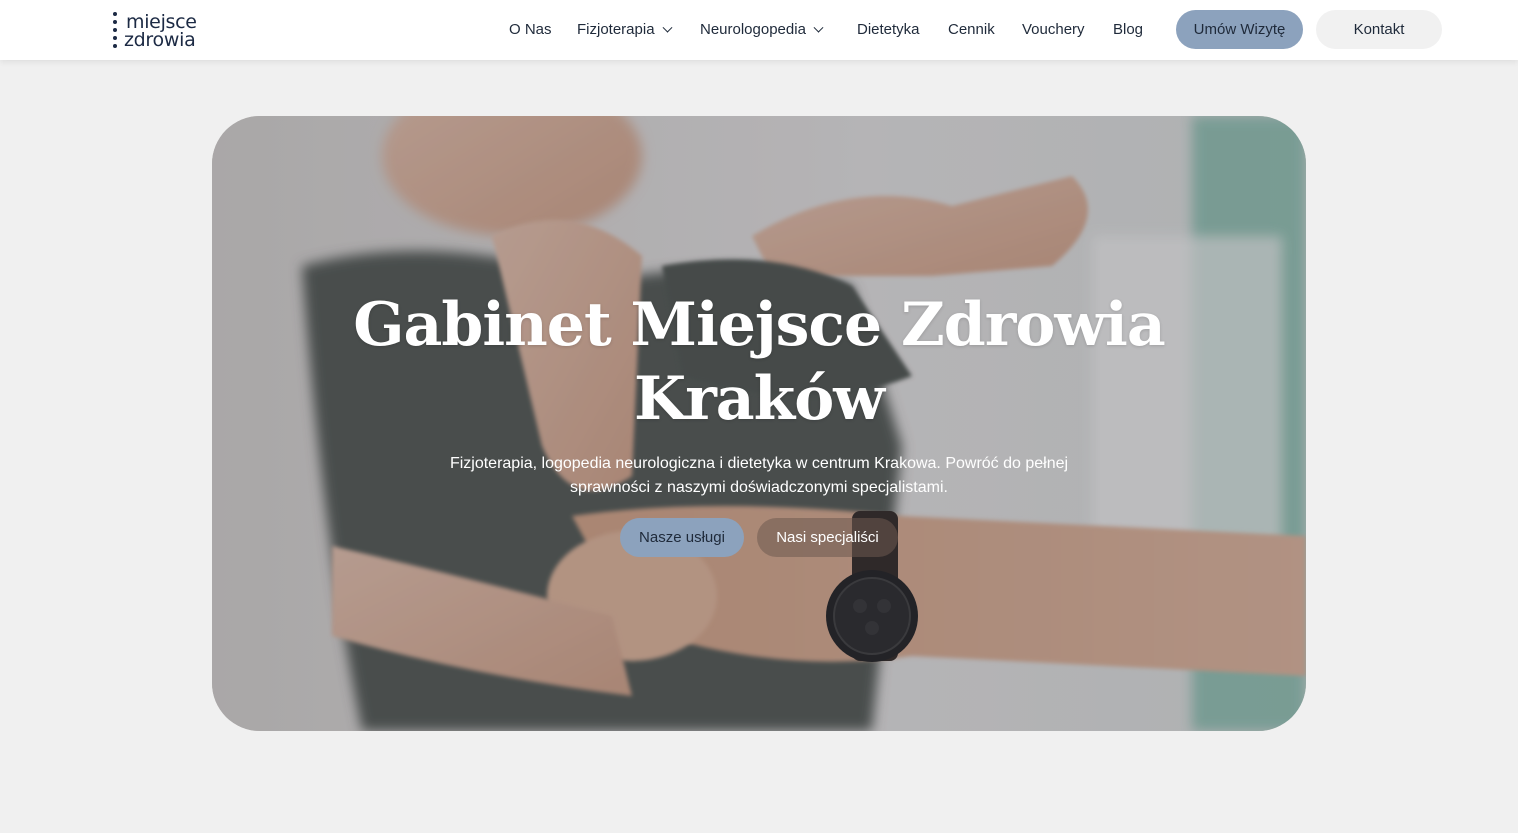  What do you see at coordinates (616, 29) in the screenshot?
I see `nav-item-label: Fizjoterapia` at bounding box center [616, 29].